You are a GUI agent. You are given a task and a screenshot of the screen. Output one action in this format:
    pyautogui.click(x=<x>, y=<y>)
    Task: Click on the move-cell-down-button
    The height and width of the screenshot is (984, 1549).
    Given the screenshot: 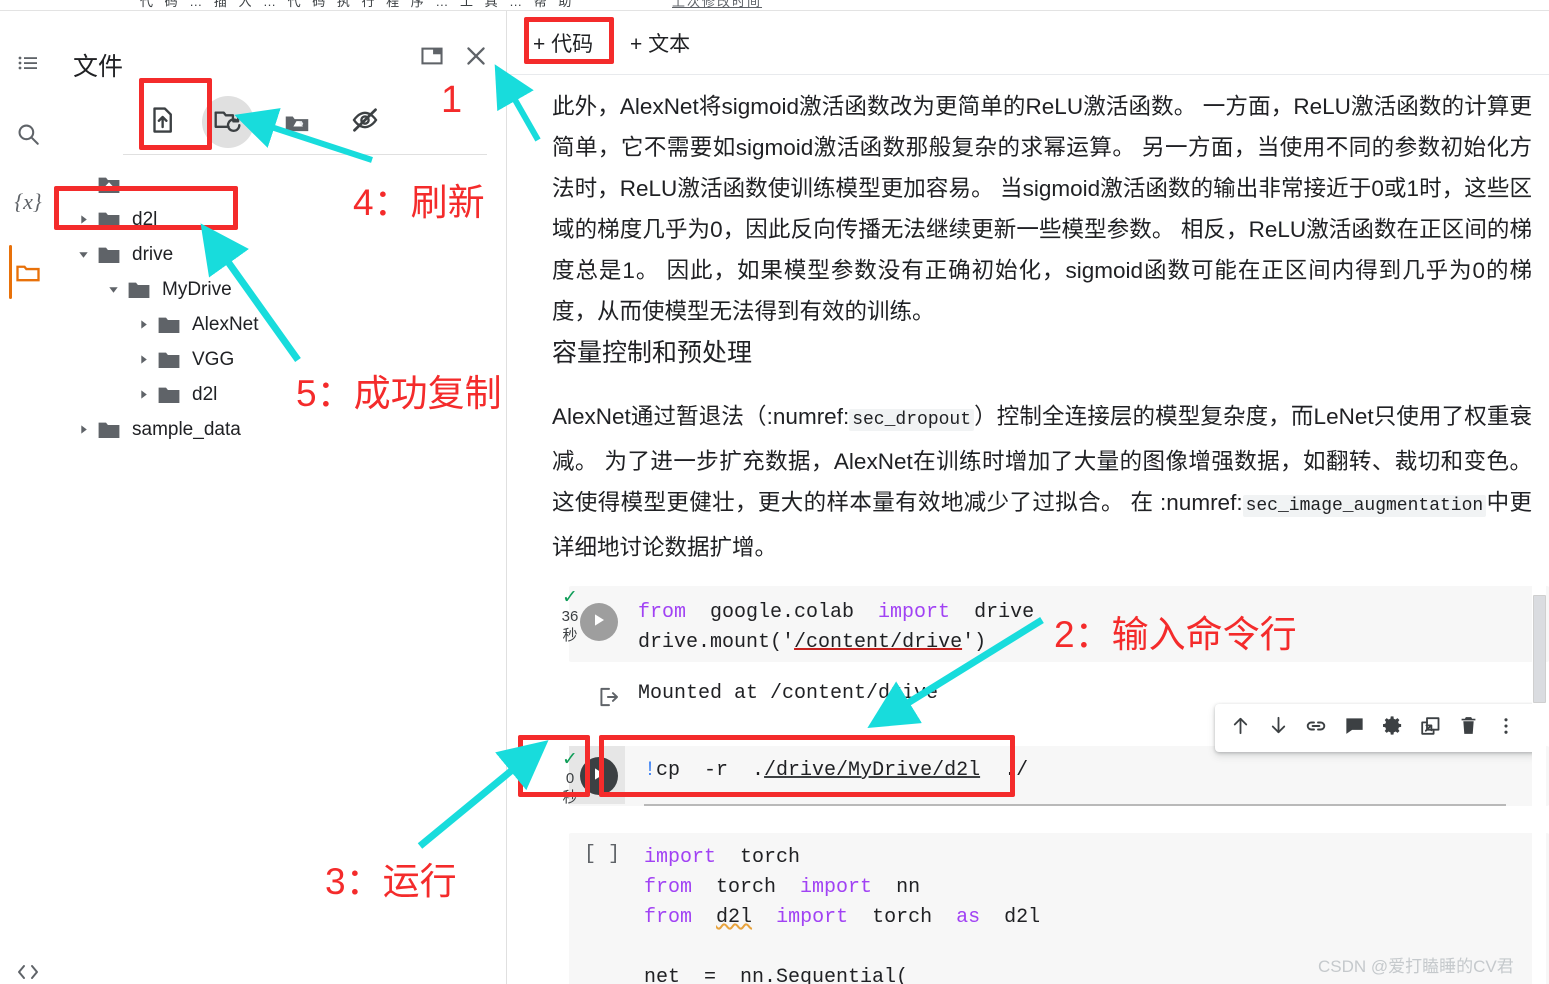 What is the action you would take?
    pyautogui.click(x=1278, y=728)
    